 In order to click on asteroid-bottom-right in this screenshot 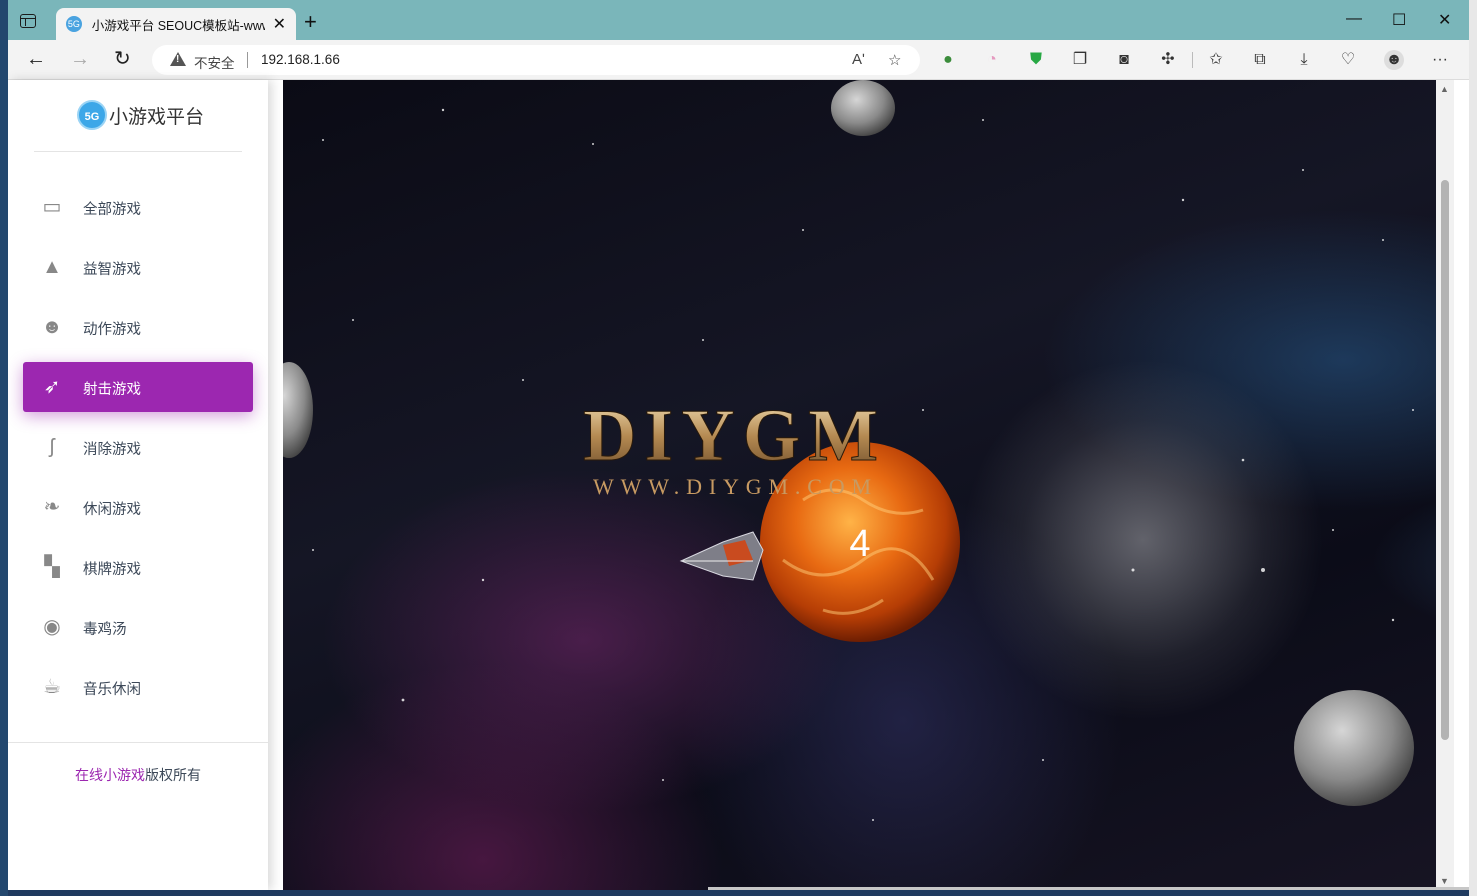, I will do `click(1354, 748)`.